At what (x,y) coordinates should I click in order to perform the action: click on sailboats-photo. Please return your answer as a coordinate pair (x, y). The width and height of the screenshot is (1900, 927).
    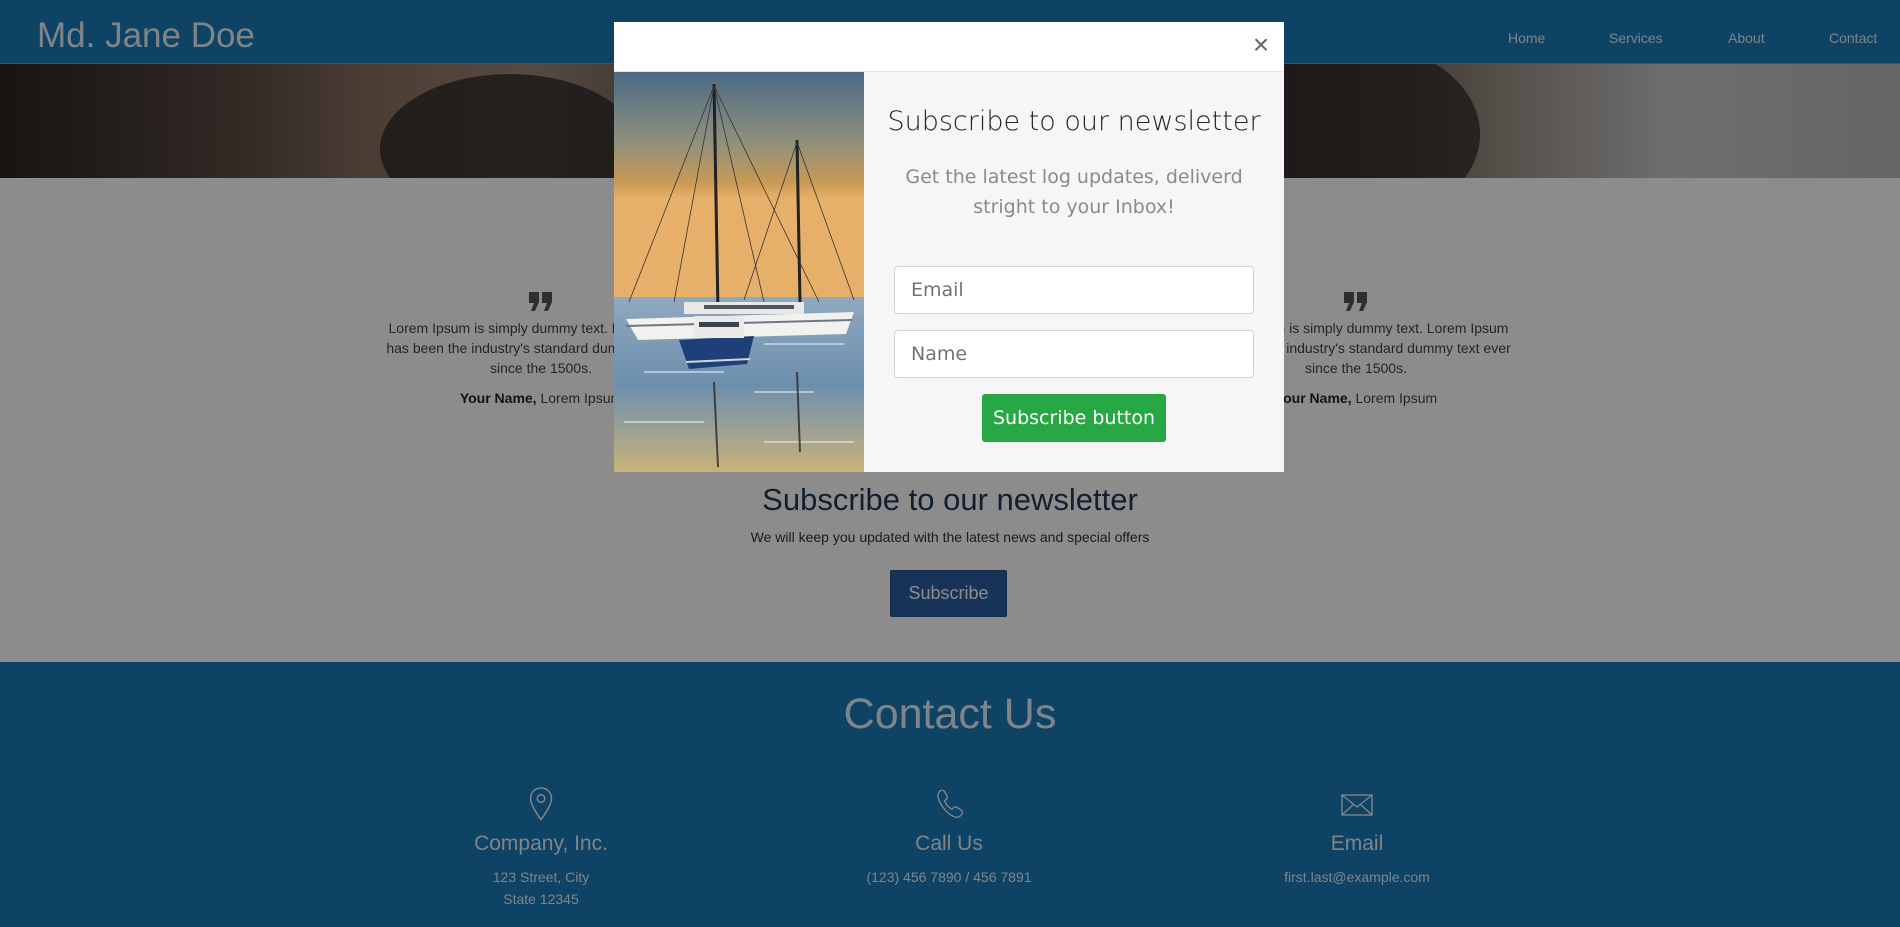
    Looking at the image, I should click on (739, 272).